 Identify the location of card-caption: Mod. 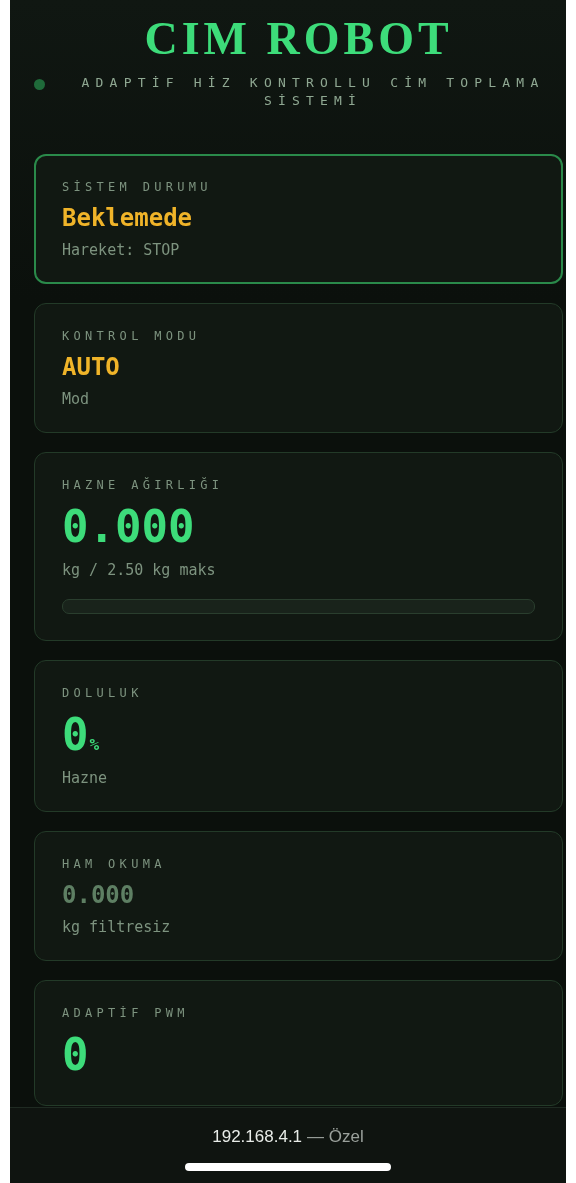
(76, 399).